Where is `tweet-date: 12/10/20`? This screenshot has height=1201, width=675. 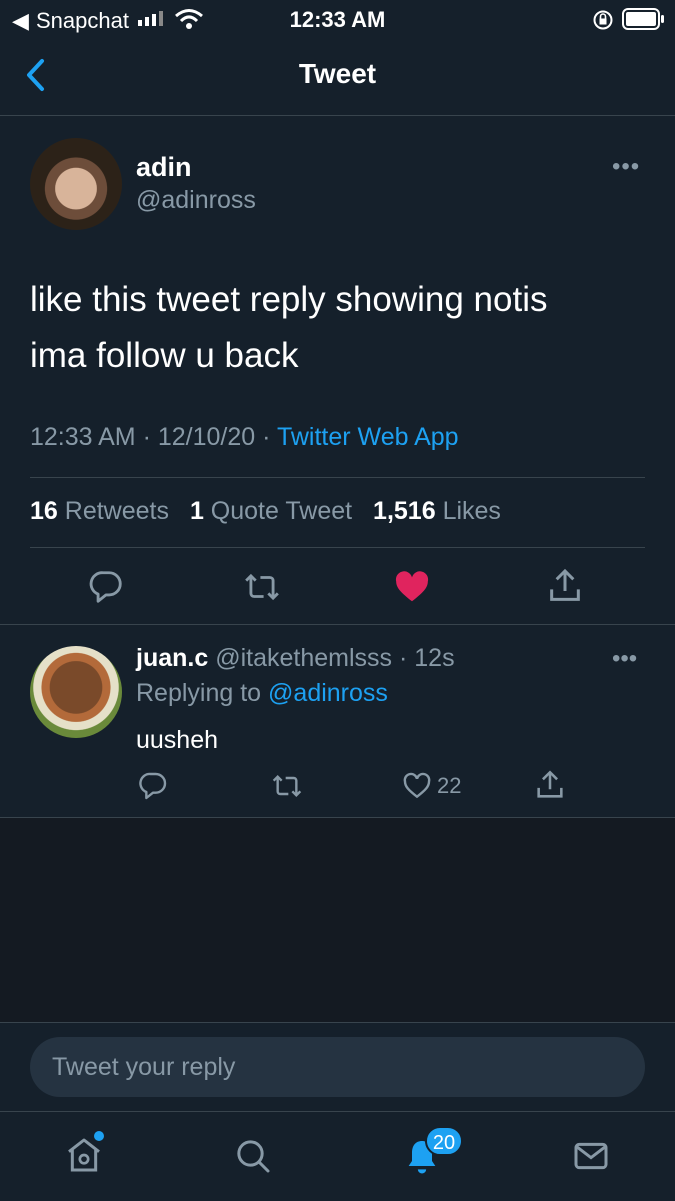 tweet-date: 12/10/20 is located at coordinates (206, 437).